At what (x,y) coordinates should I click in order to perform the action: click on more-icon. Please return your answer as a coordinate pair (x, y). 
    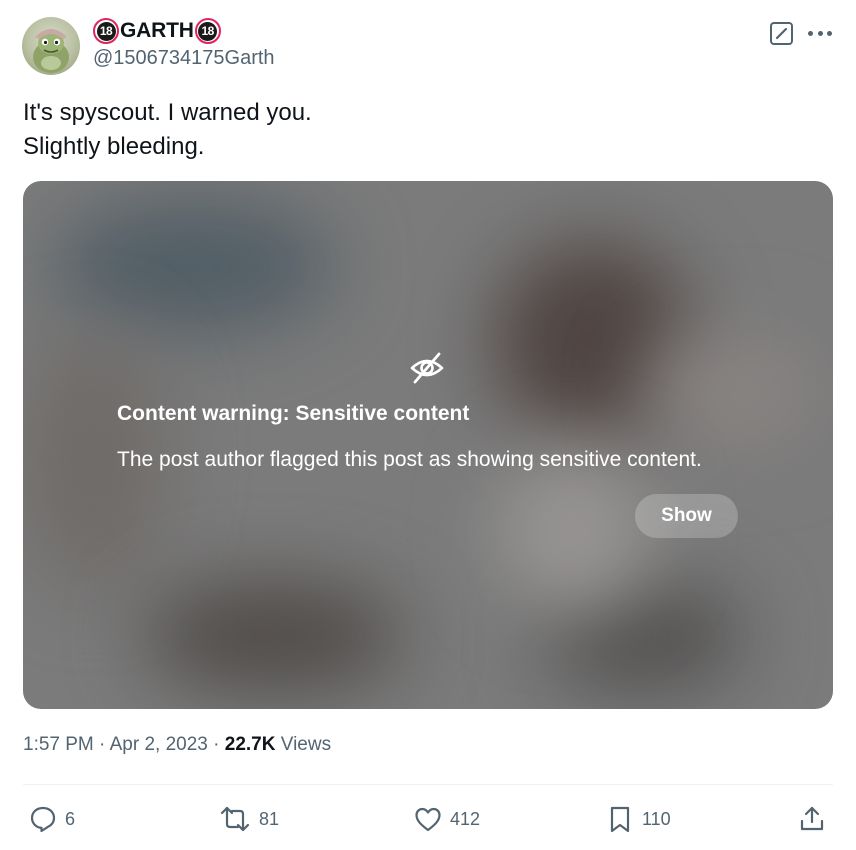
    Looking at the image, I should click on (820, 33).